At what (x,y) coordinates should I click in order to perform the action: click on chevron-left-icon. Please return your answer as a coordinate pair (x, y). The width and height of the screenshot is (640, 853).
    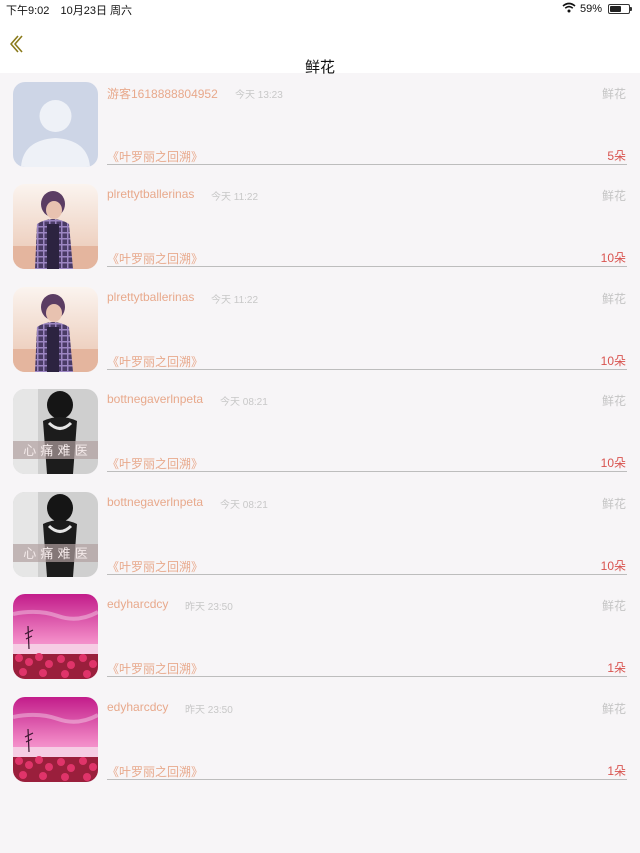
    Looking at the image, I should click on (16, 44).